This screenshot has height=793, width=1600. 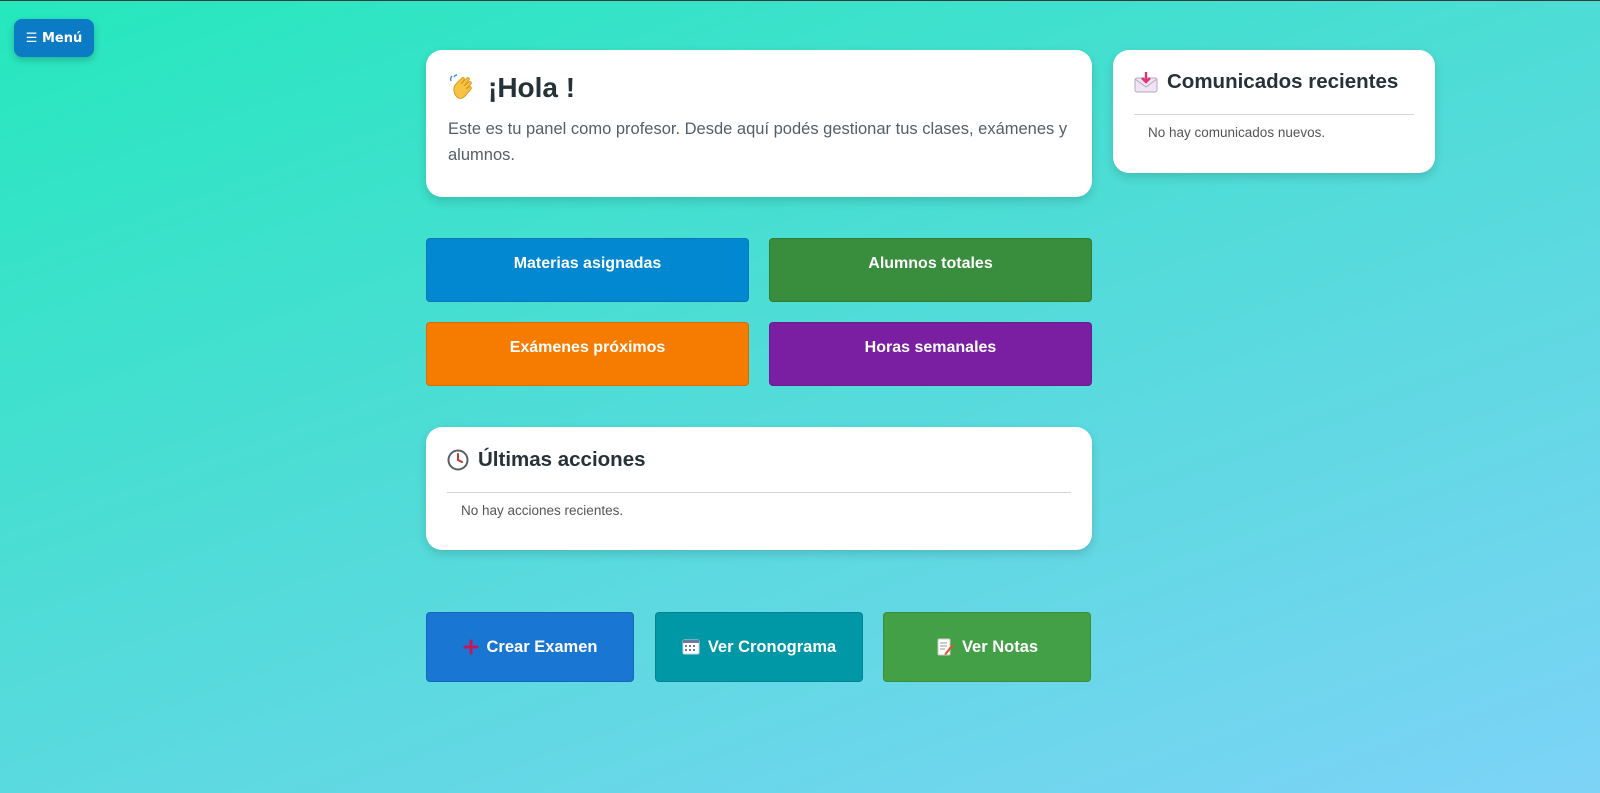 What do you see at coordinates (772, 646) in the screenshot?
I see `ver-cronograma-label: Ver Cronograma` at bounding box center [772, 646].